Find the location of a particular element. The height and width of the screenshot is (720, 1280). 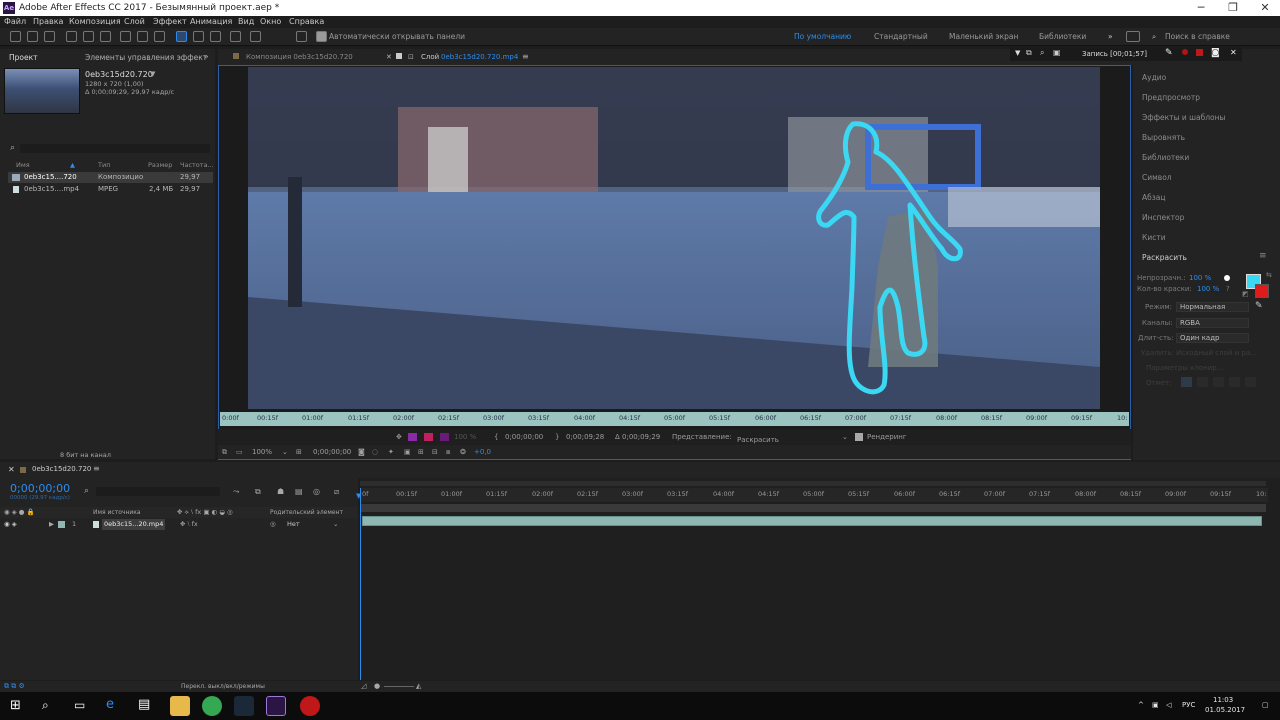

search-help-field: Поиск в справке is located at coordinates (1197, 37).